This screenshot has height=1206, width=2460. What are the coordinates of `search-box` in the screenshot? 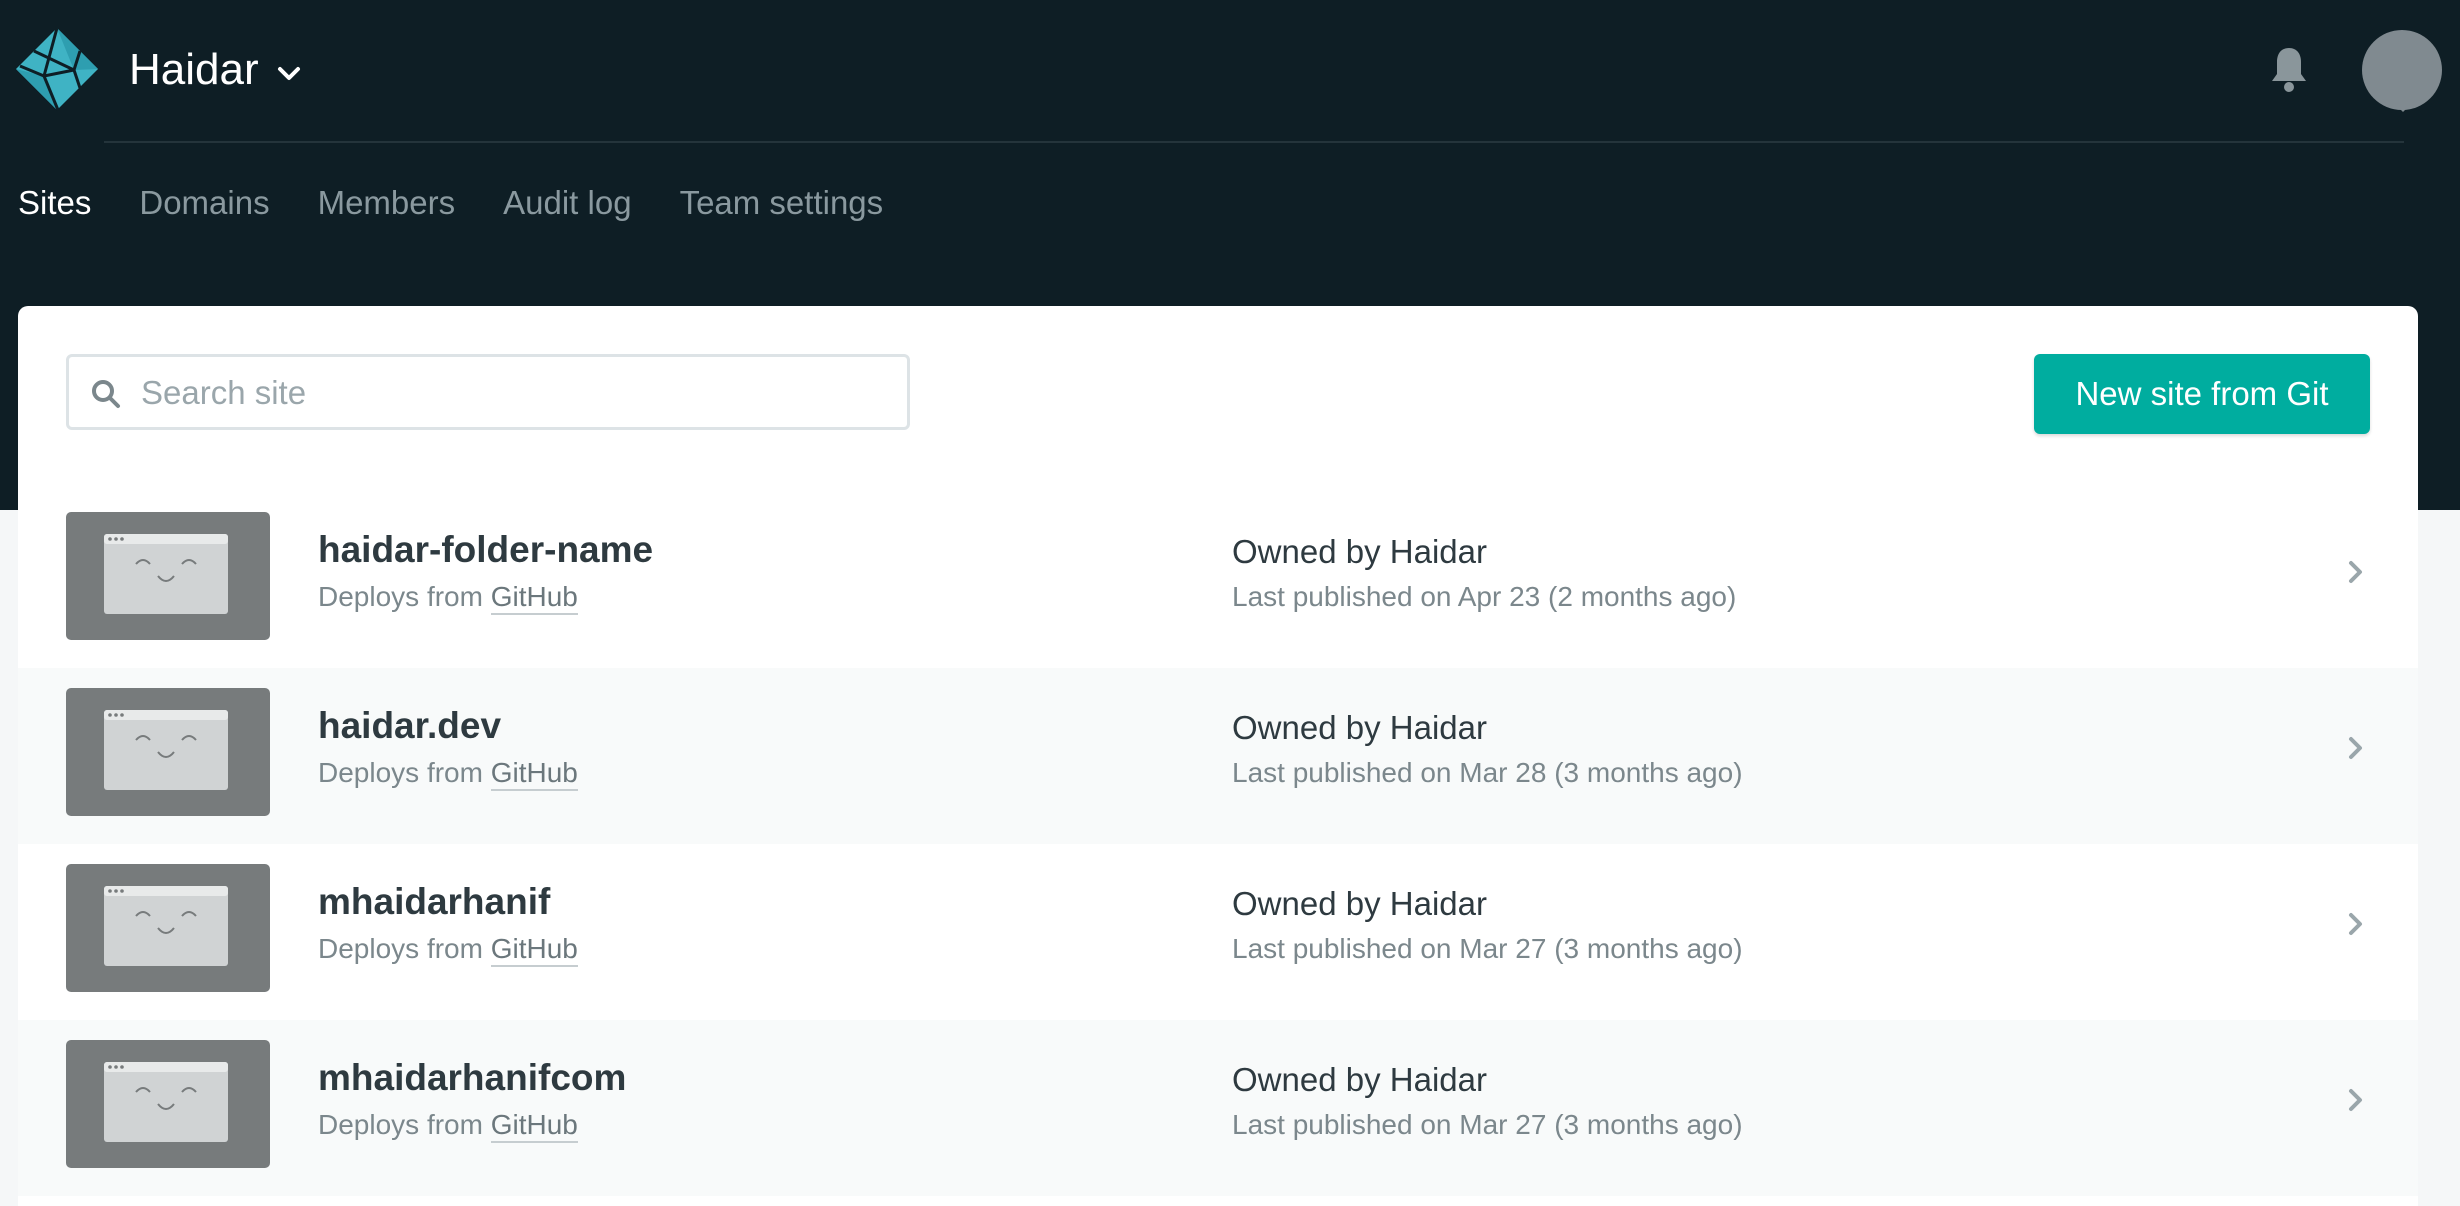 It's located at (488, 392).